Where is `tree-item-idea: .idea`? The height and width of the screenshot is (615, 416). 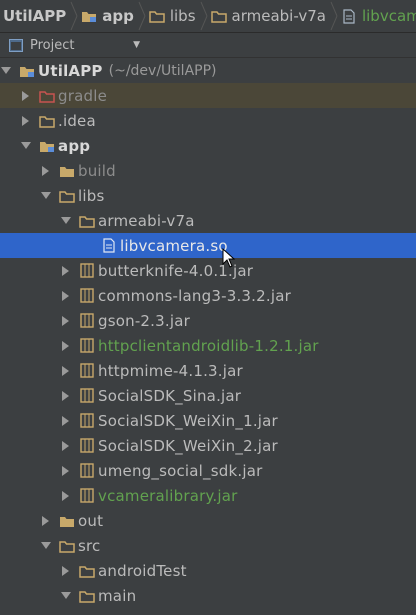 tree-item-idea: .idea is located at coordinates (208, 120).